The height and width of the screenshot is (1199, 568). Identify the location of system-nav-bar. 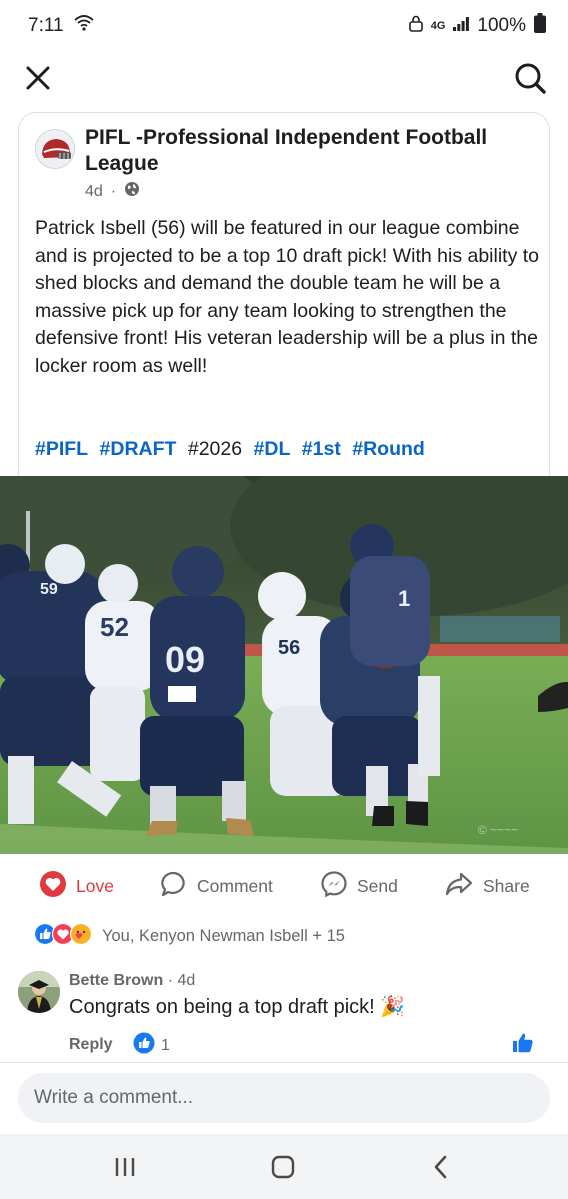
(284, 1166).